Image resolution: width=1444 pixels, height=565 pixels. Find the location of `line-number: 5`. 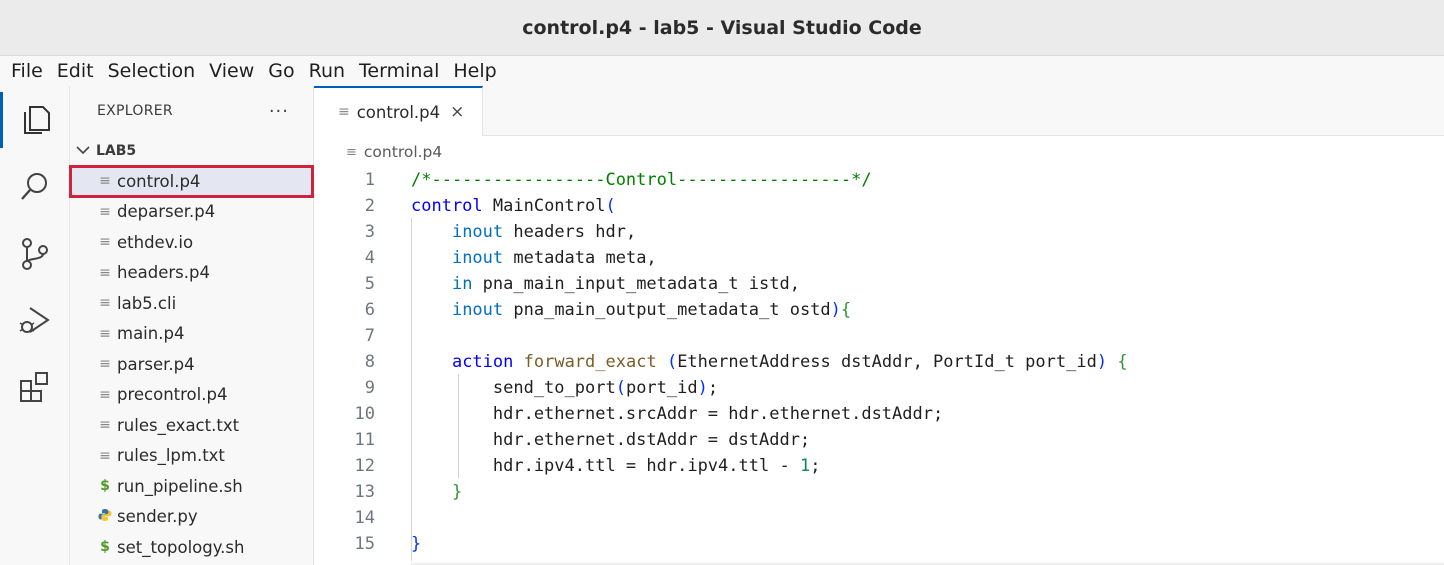

line-number: 5 is located at coordinates (369, 284).